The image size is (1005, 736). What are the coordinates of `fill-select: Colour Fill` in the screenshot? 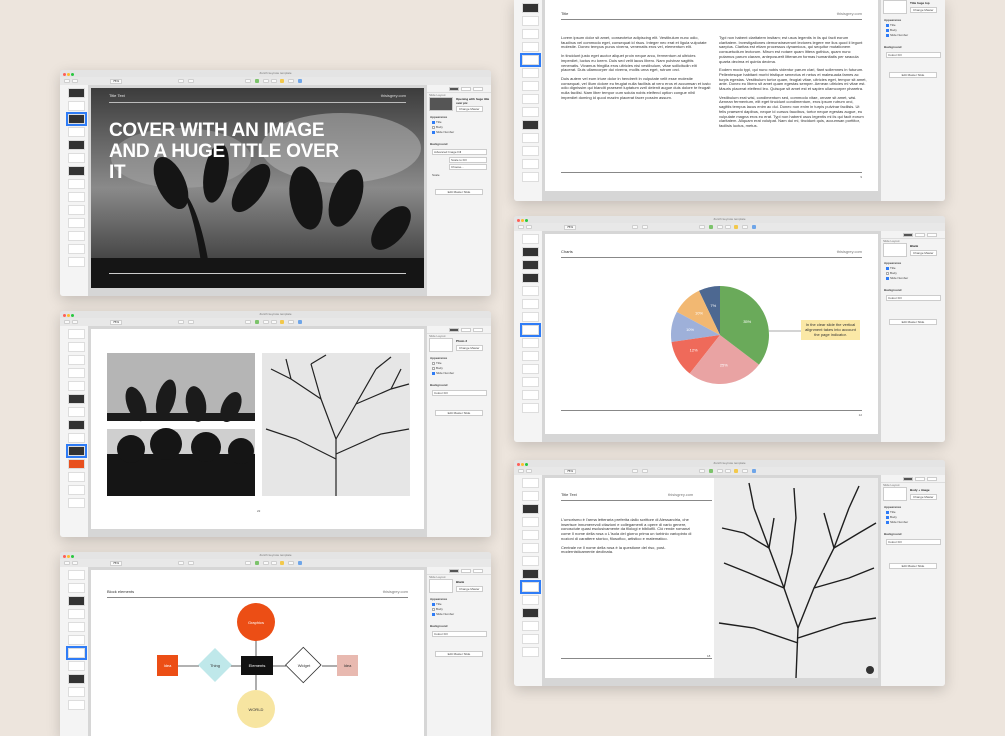 It's located at (913, 298).